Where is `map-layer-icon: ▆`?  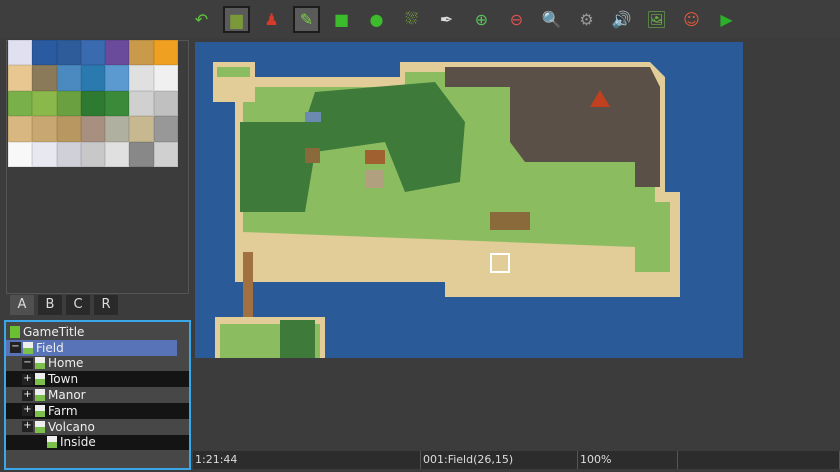
map-layer-icon: ▆ is located at coordinates (236, 19).